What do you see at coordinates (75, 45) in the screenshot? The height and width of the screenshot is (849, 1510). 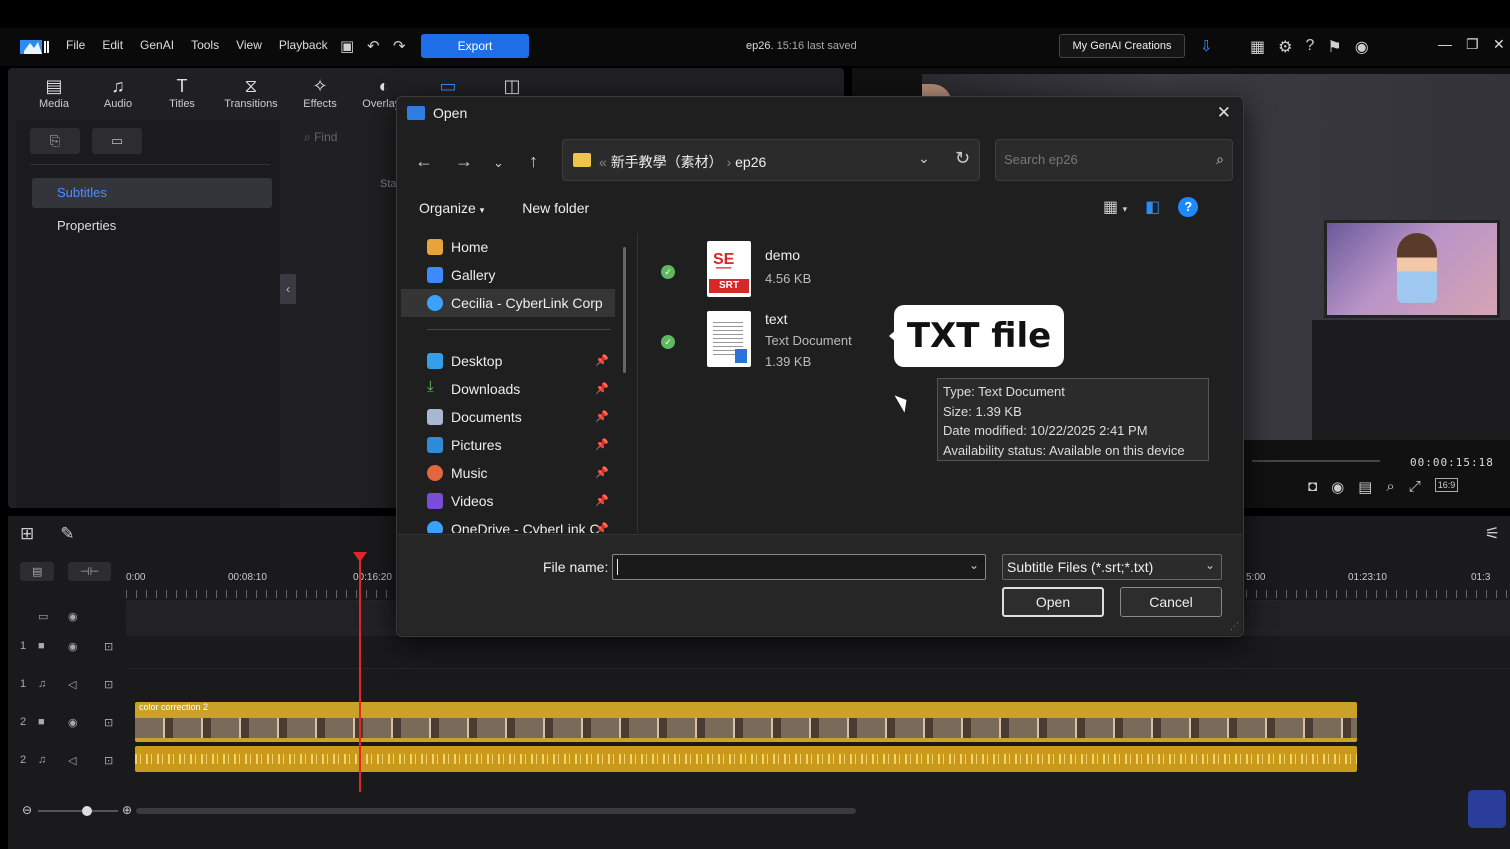 I see `menu-file: File` at bounding box center [75, 45].